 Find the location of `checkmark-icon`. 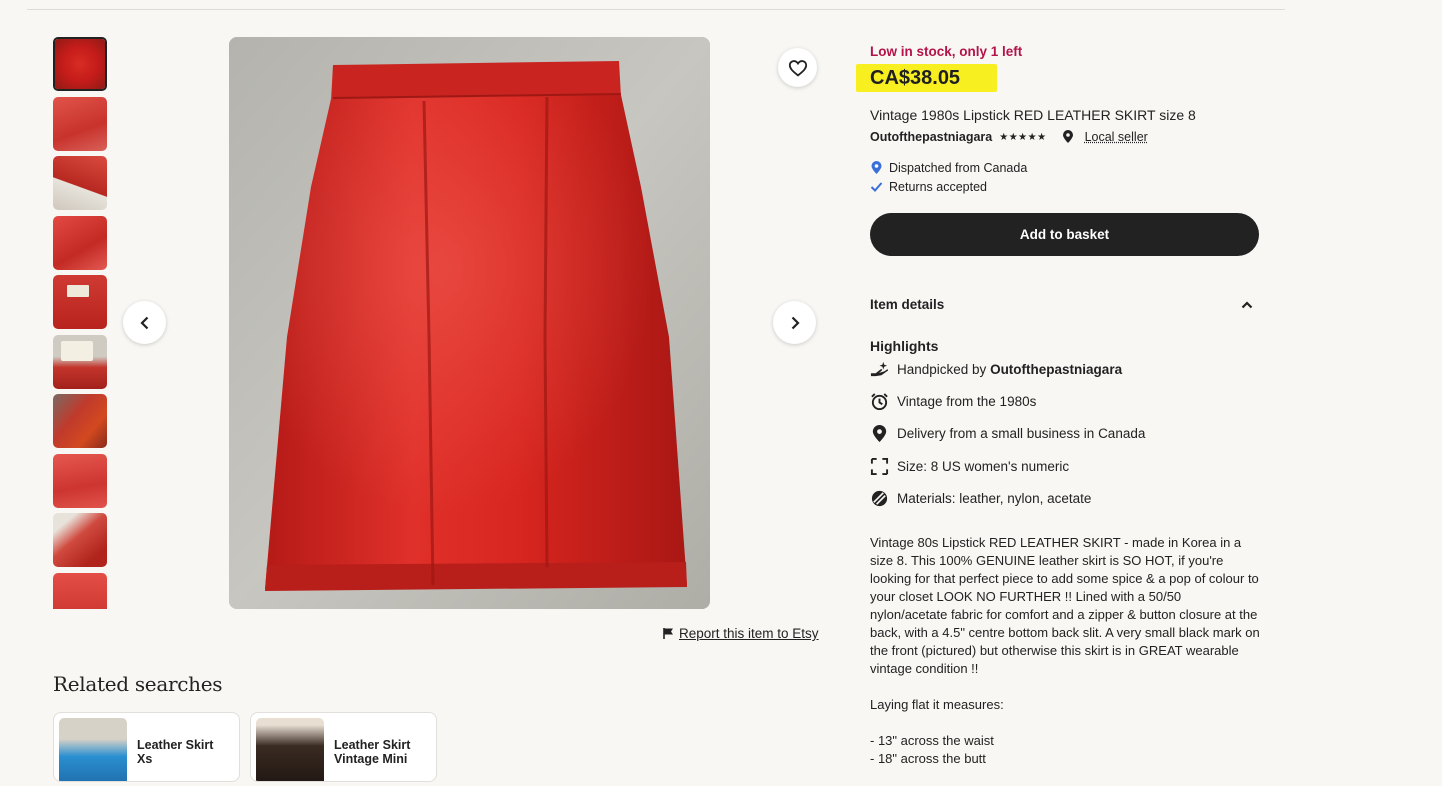

checkmark-icon is located at coordinates (876, 187).